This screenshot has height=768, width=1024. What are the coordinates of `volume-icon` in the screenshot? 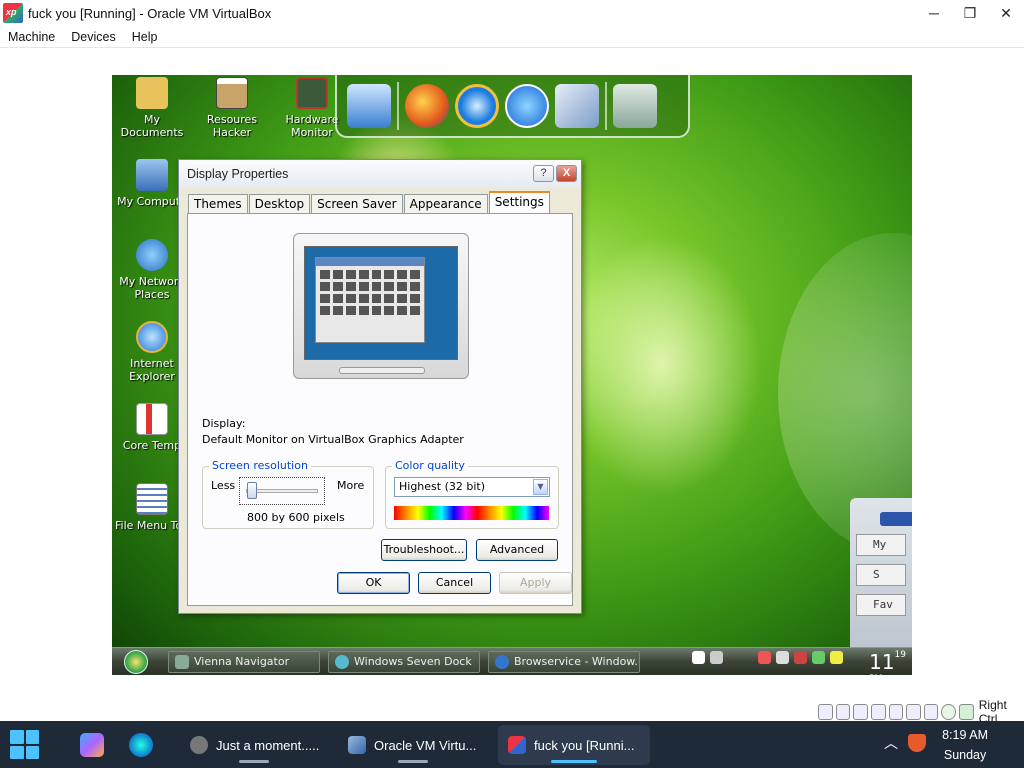 It's located at (782, 657).